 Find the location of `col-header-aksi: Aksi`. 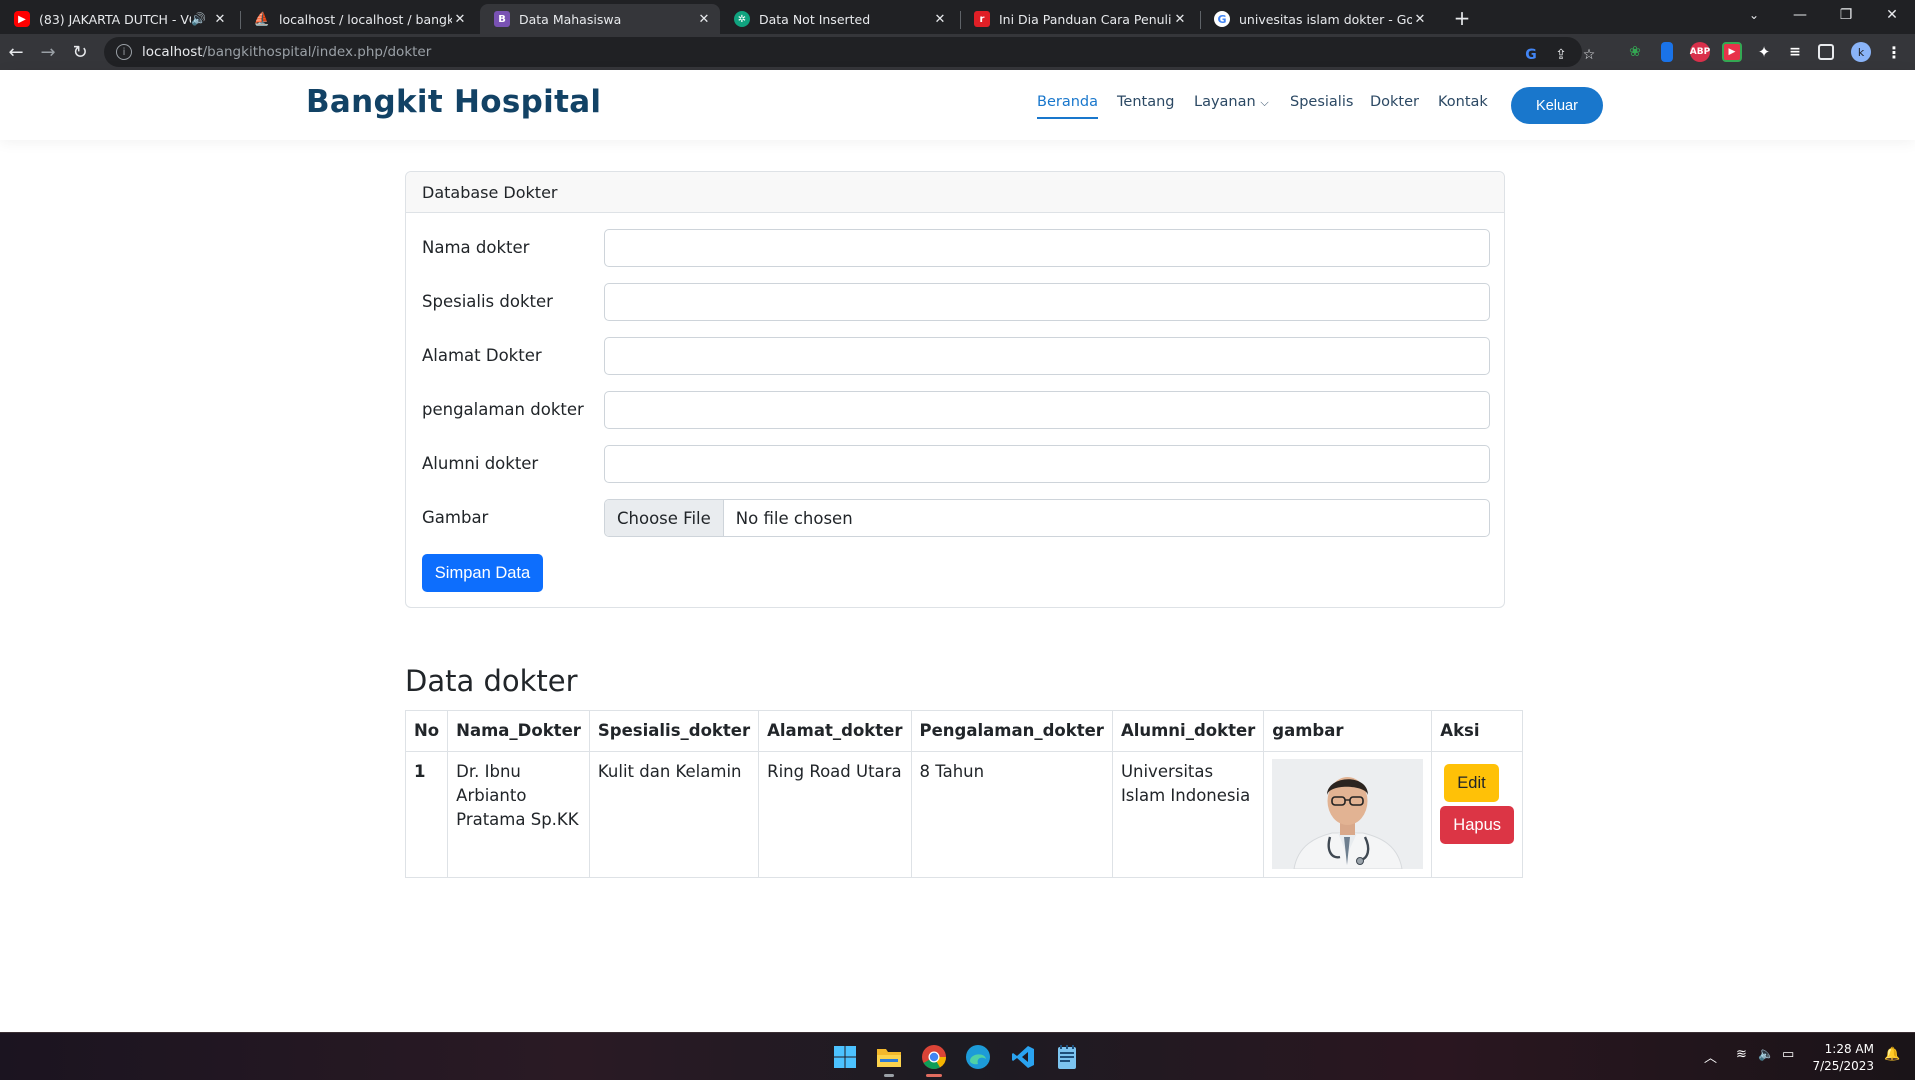

col-header-aksi: Aksi is located at coordinates (1477, 731).